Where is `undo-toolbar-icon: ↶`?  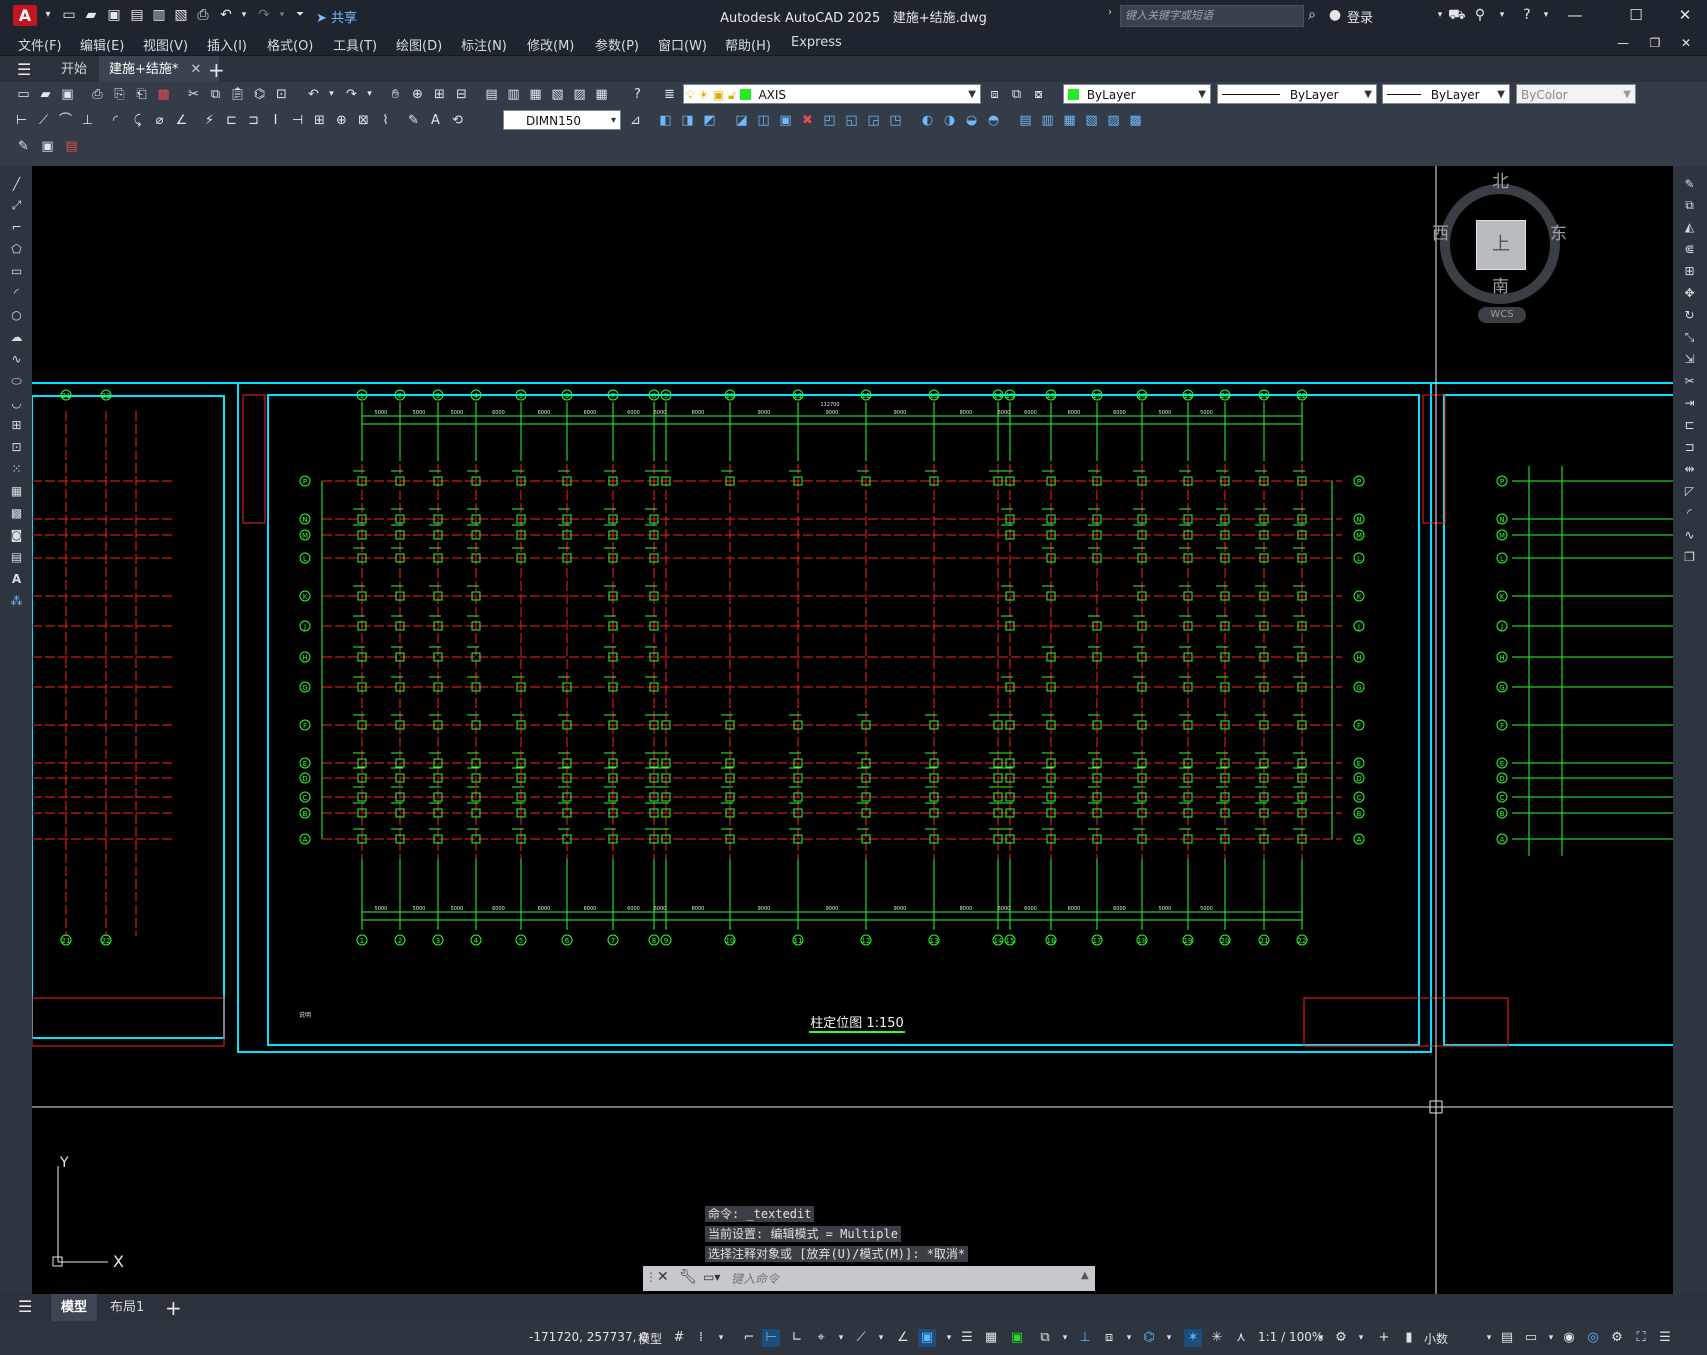 undo-toolbar-icon: ↶ is located at coordinates (313, 94).